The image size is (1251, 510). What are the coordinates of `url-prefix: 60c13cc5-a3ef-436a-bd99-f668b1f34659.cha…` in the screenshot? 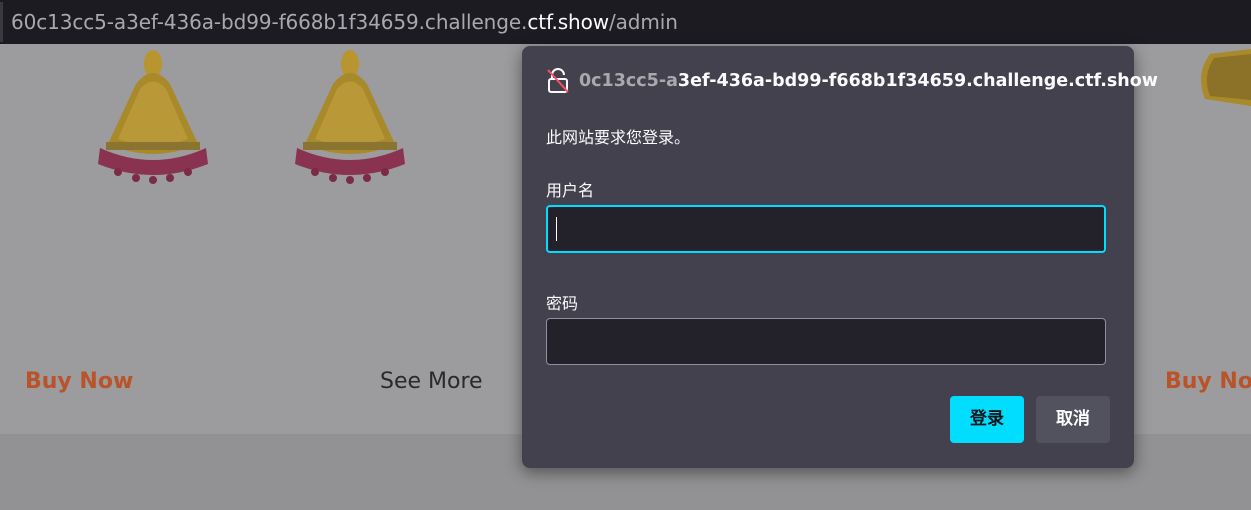 It's located at (269, 22).